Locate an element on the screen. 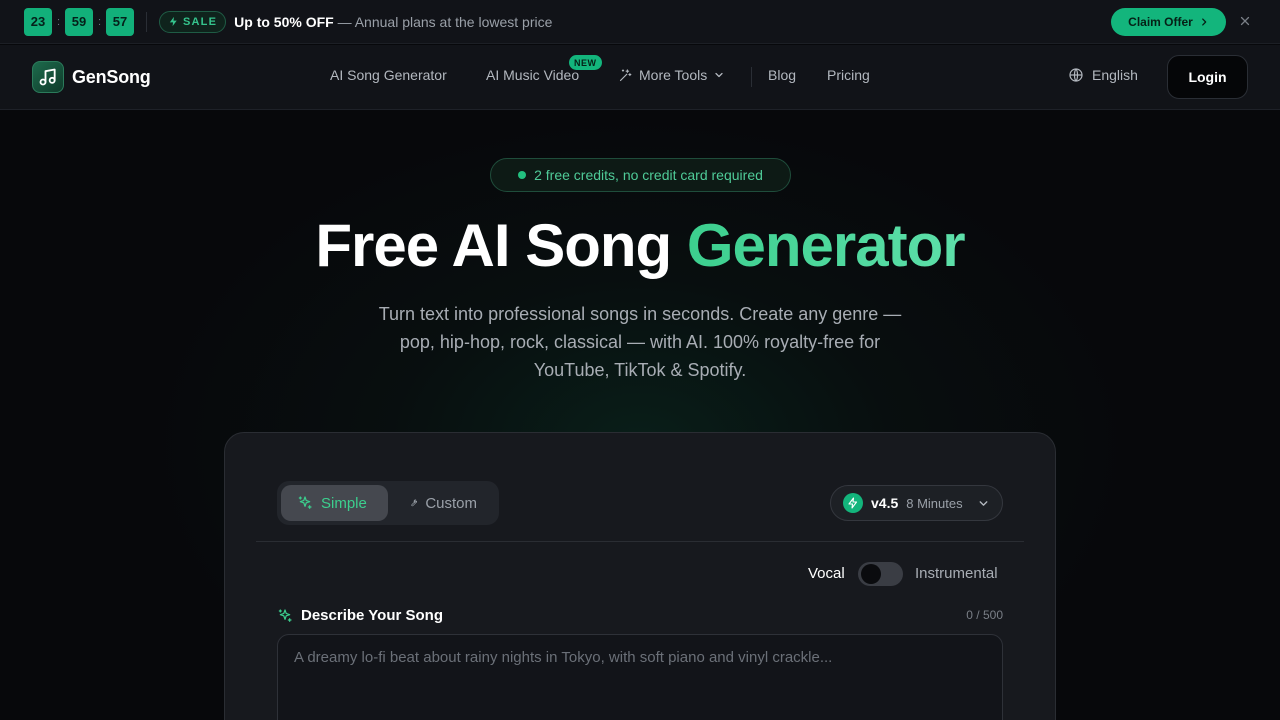 This screenshot has width=1280, height=720. promo-offer-detail: — Annual plans at the lowest price is located at coordinates (443, 21).